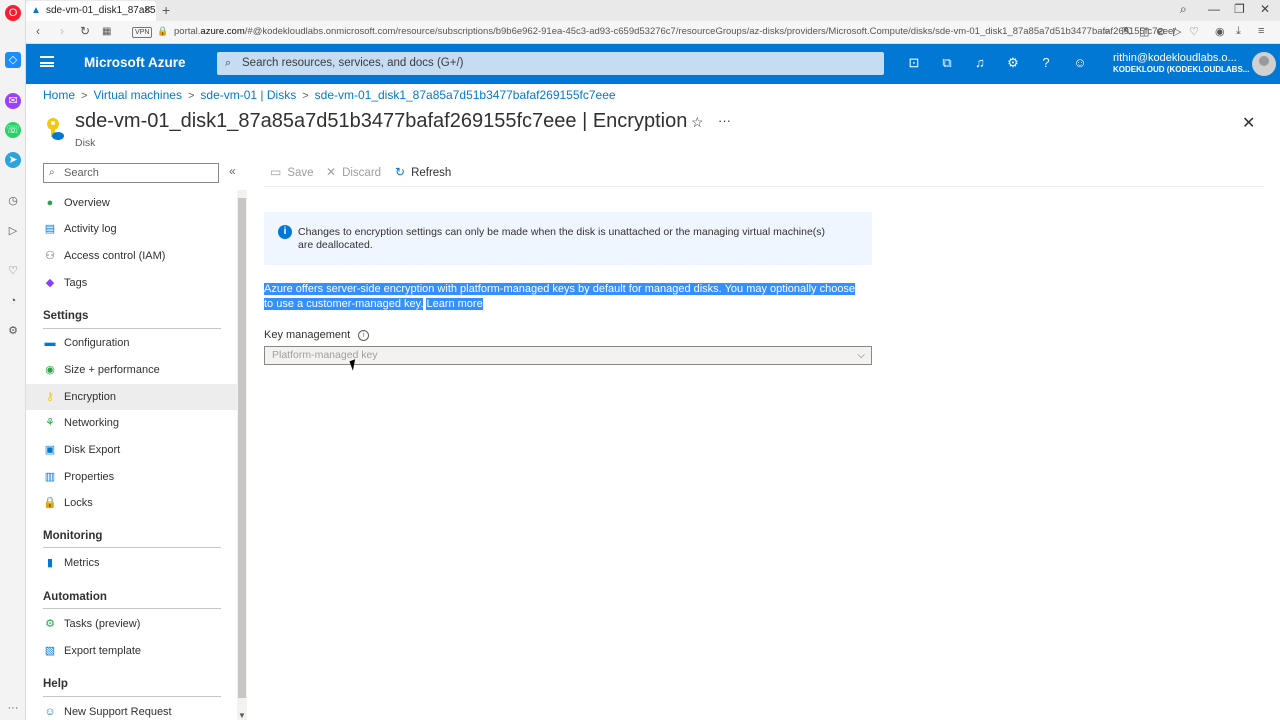 The width and height of the screenshot is (1280, 725). What do you see at coordinates (131, 563) in the screenshot?
I see `sidebar-item-metrics: ▮ Metrics` at bounding box center [131, 563].